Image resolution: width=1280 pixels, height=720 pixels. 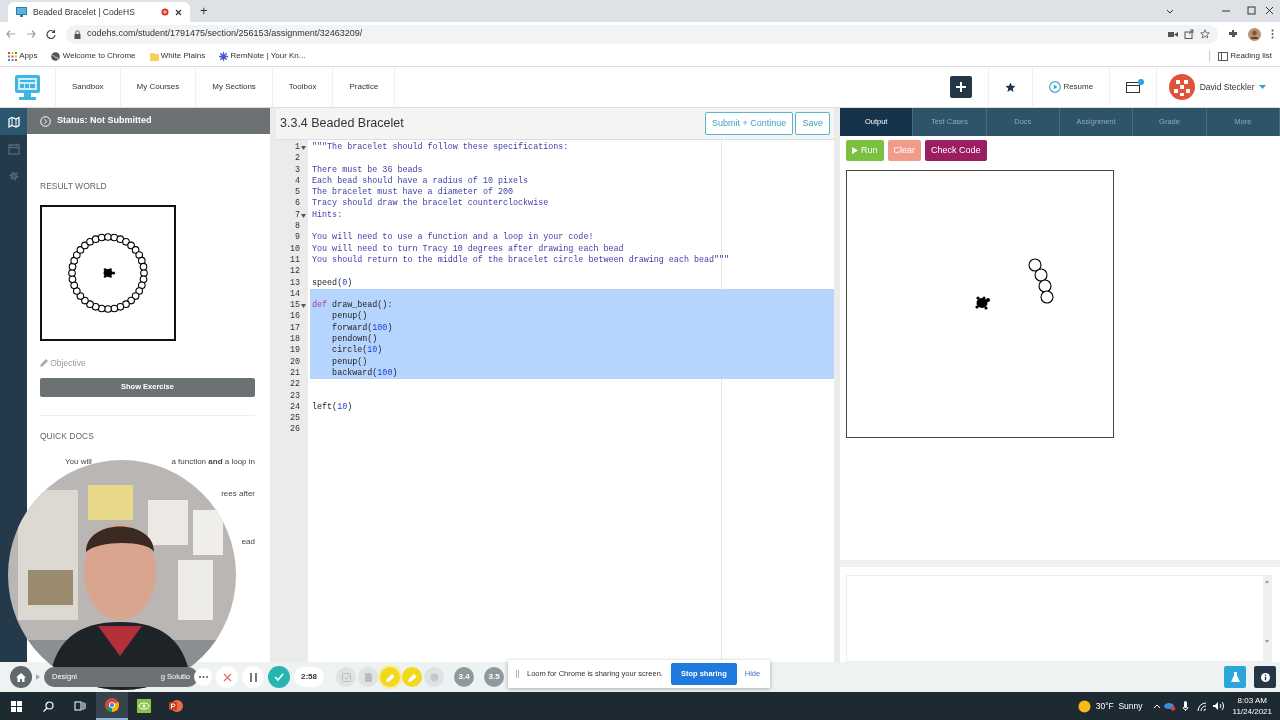 What do you see at coordinates (11, 34) in the screenshot?
I see `back-icon` at bounding box center [11, 34].